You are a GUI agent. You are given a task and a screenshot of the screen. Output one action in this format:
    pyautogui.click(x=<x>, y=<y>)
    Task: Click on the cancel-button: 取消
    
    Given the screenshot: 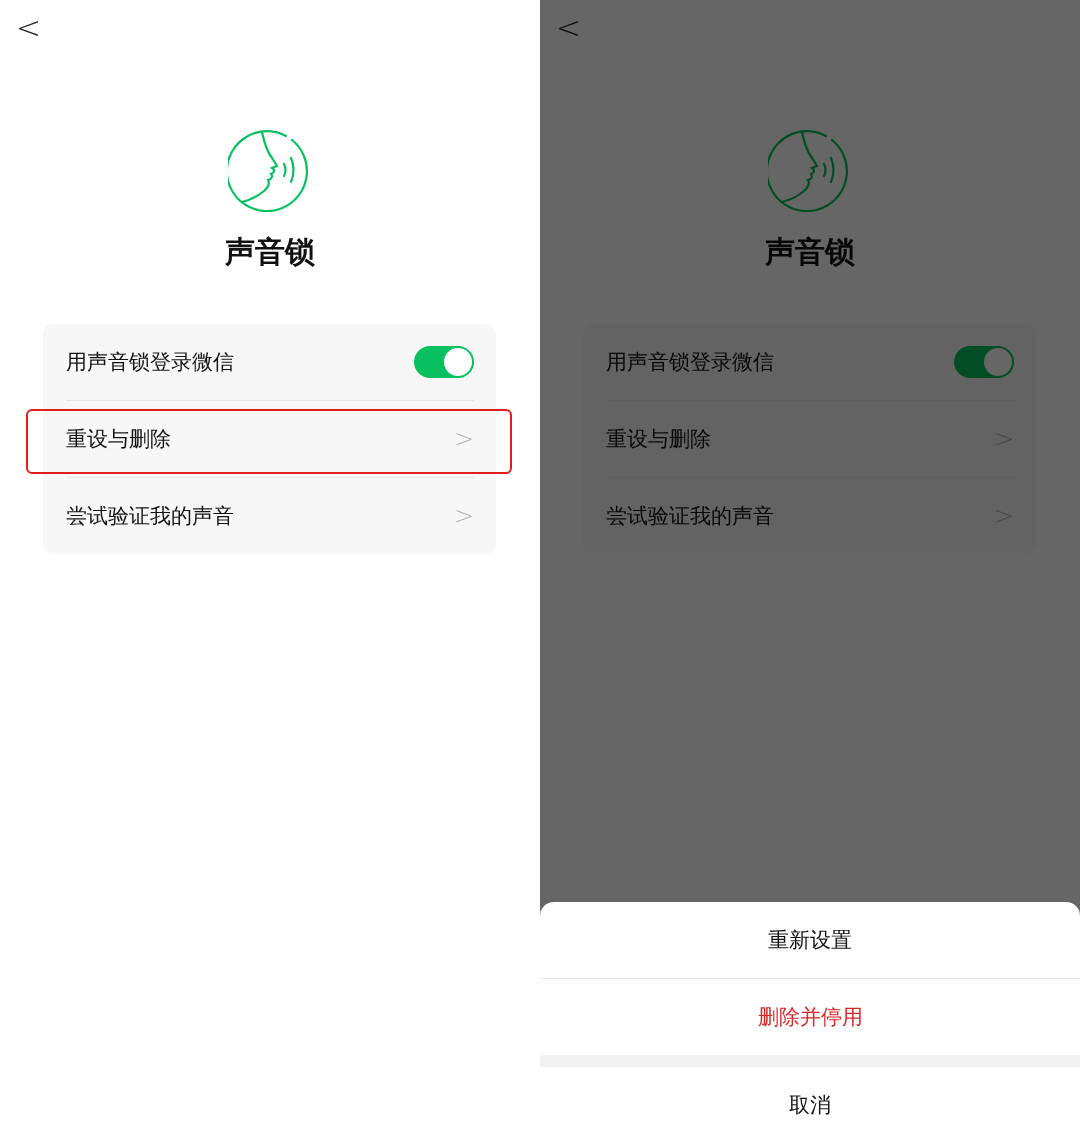 What is the action you would take?
    pyautogui.click(x=810, y=1105)
    